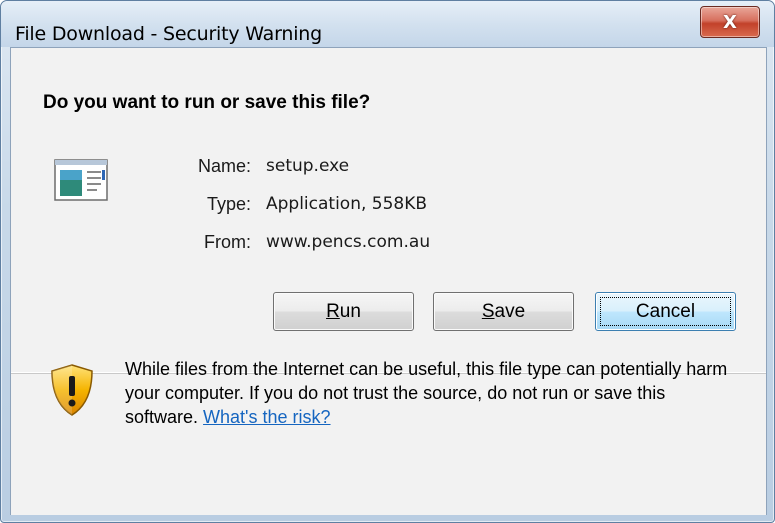 The width and height of the screenshot is (775, 523). I want to click on application-file-icon, so click(81, 180).